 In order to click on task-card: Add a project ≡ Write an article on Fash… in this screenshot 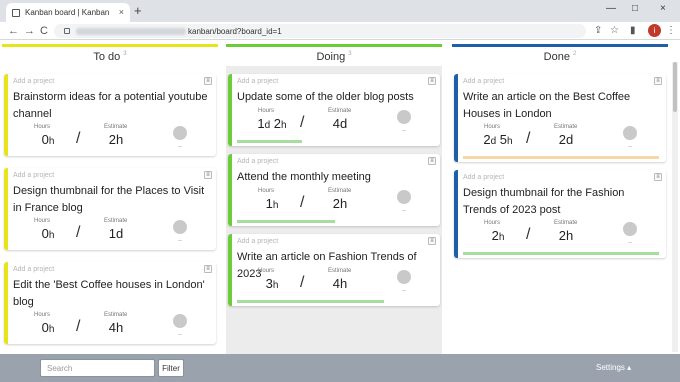, I will do `click(334, 270)`.